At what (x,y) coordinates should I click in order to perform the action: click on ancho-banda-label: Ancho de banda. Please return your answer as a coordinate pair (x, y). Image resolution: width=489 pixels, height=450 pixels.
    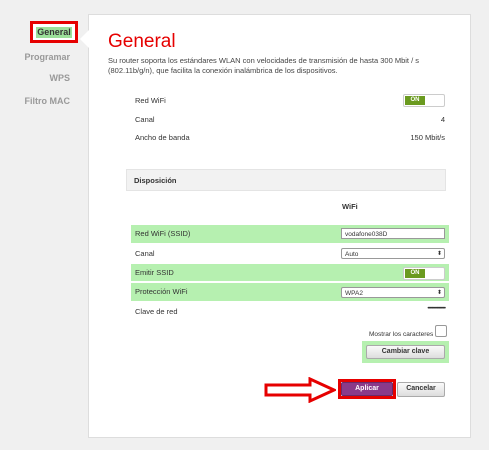
    Looking at the image, I should click on (162, 137).